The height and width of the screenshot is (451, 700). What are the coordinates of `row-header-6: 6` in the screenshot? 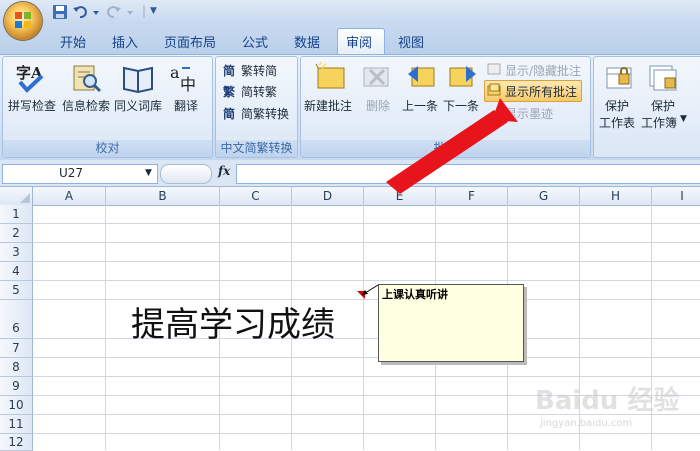 It's located at (16, 319).